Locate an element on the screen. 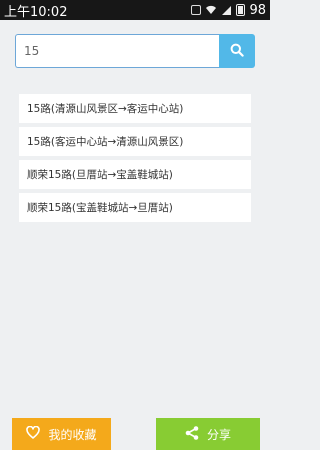 This screenshot has height=450, width=320. status-bar: 上午10:02 98 is located at coordinates (135, 10).